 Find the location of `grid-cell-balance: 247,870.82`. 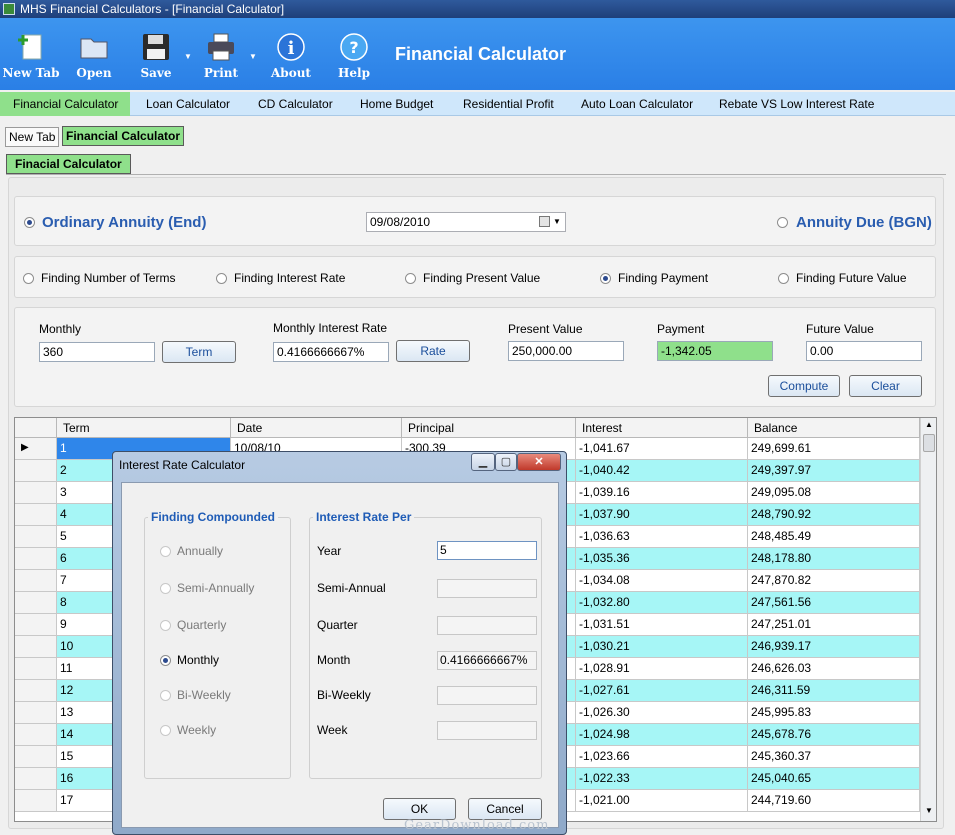

grid-cell-balance: 247,870.82 is located at coordinates (834, 581).